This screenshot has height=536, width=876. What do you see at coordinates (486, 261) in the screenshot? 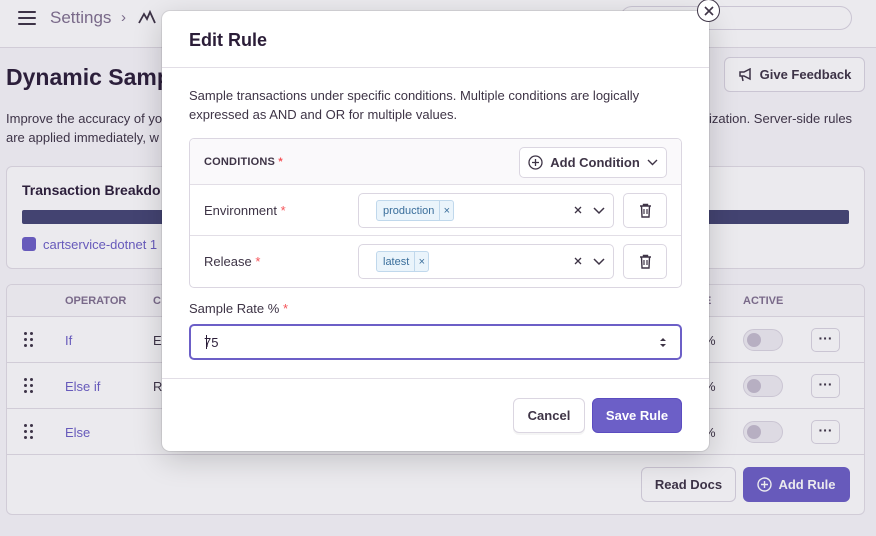
I see `release-select: latest ×` at bounding box center [486, 261].